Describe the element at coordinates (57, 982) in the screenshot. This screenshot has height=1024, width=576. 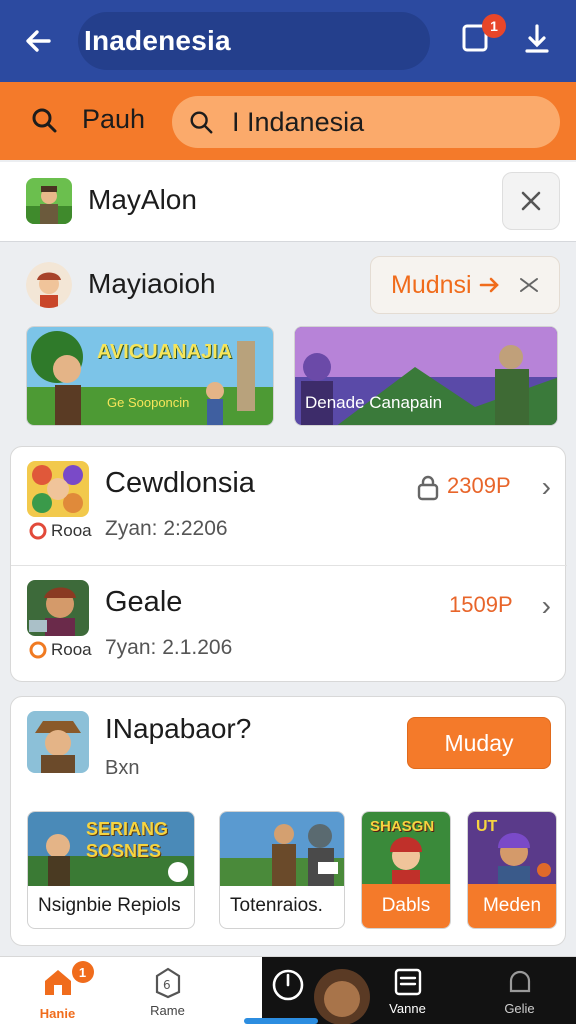
I see `home-icon` at that location.